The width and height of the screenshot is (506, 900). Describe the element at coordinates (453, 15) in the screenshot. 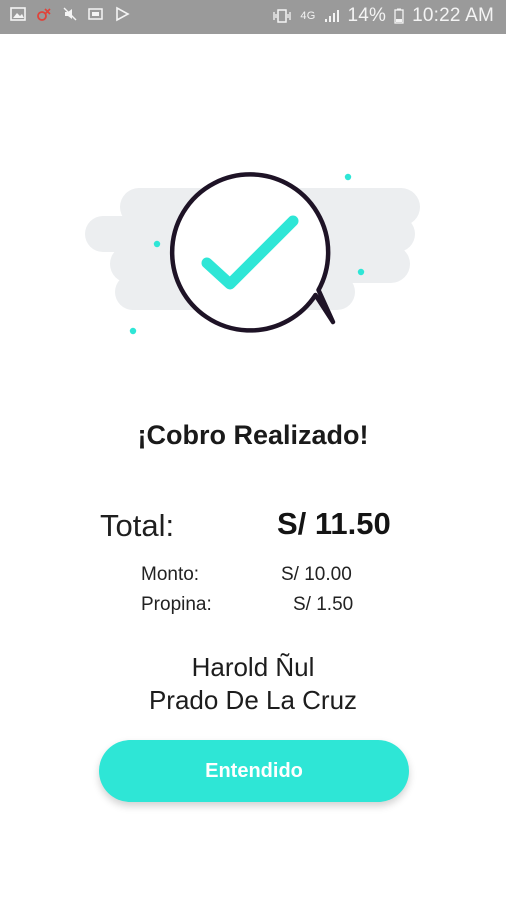

I see `clock: 10:22 AM` at that location.